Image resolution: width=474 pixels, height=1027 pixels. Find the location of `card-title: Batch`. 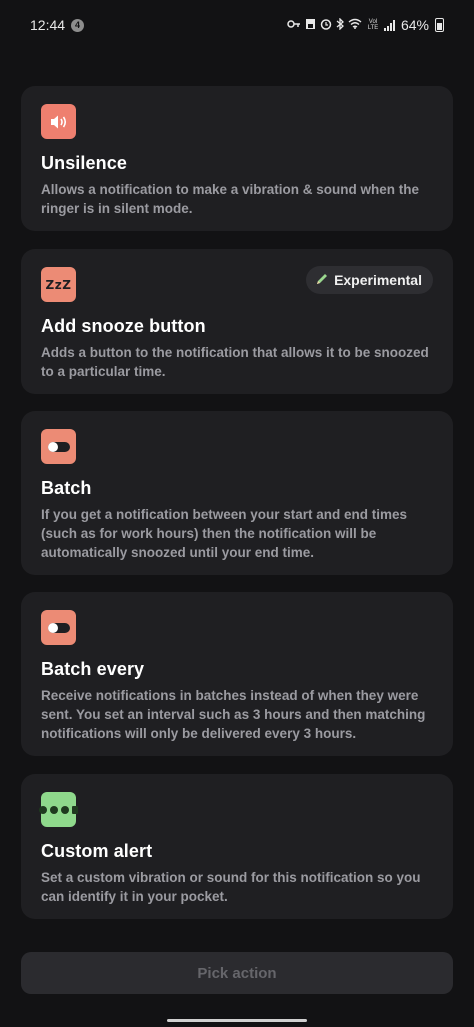

card-title: Batch is located at coordinates (66, 488).